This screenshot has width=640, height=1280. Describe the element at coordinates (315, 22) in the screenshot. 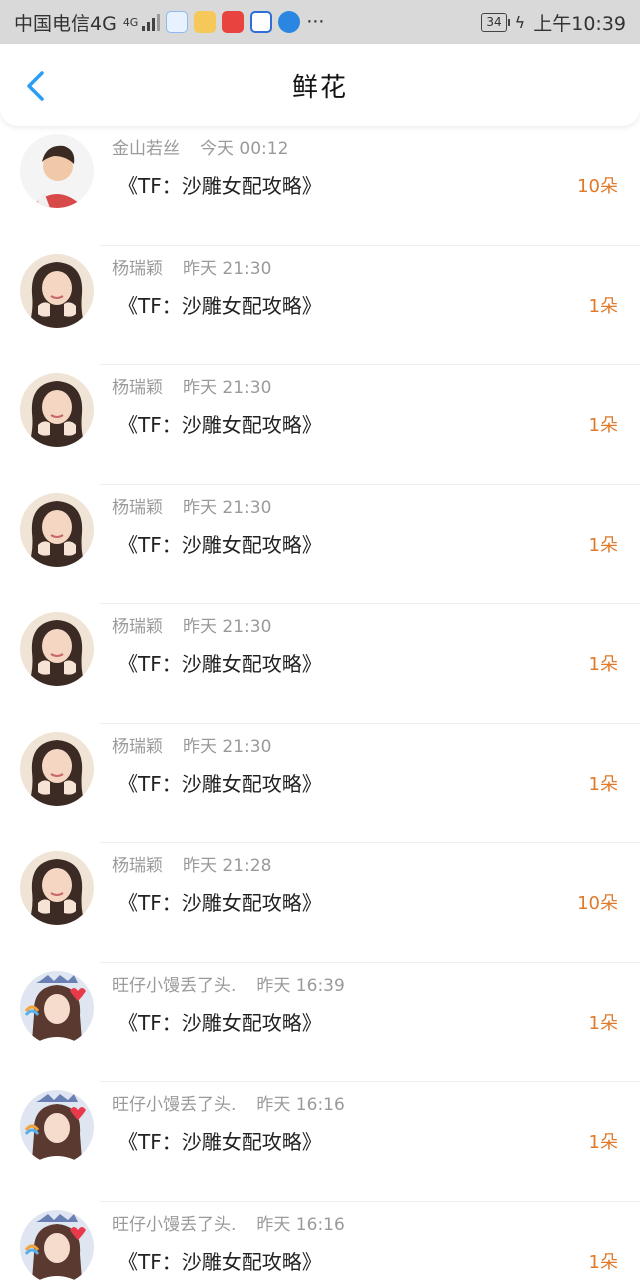

I see `more-notifications-icon: ···` at that location.